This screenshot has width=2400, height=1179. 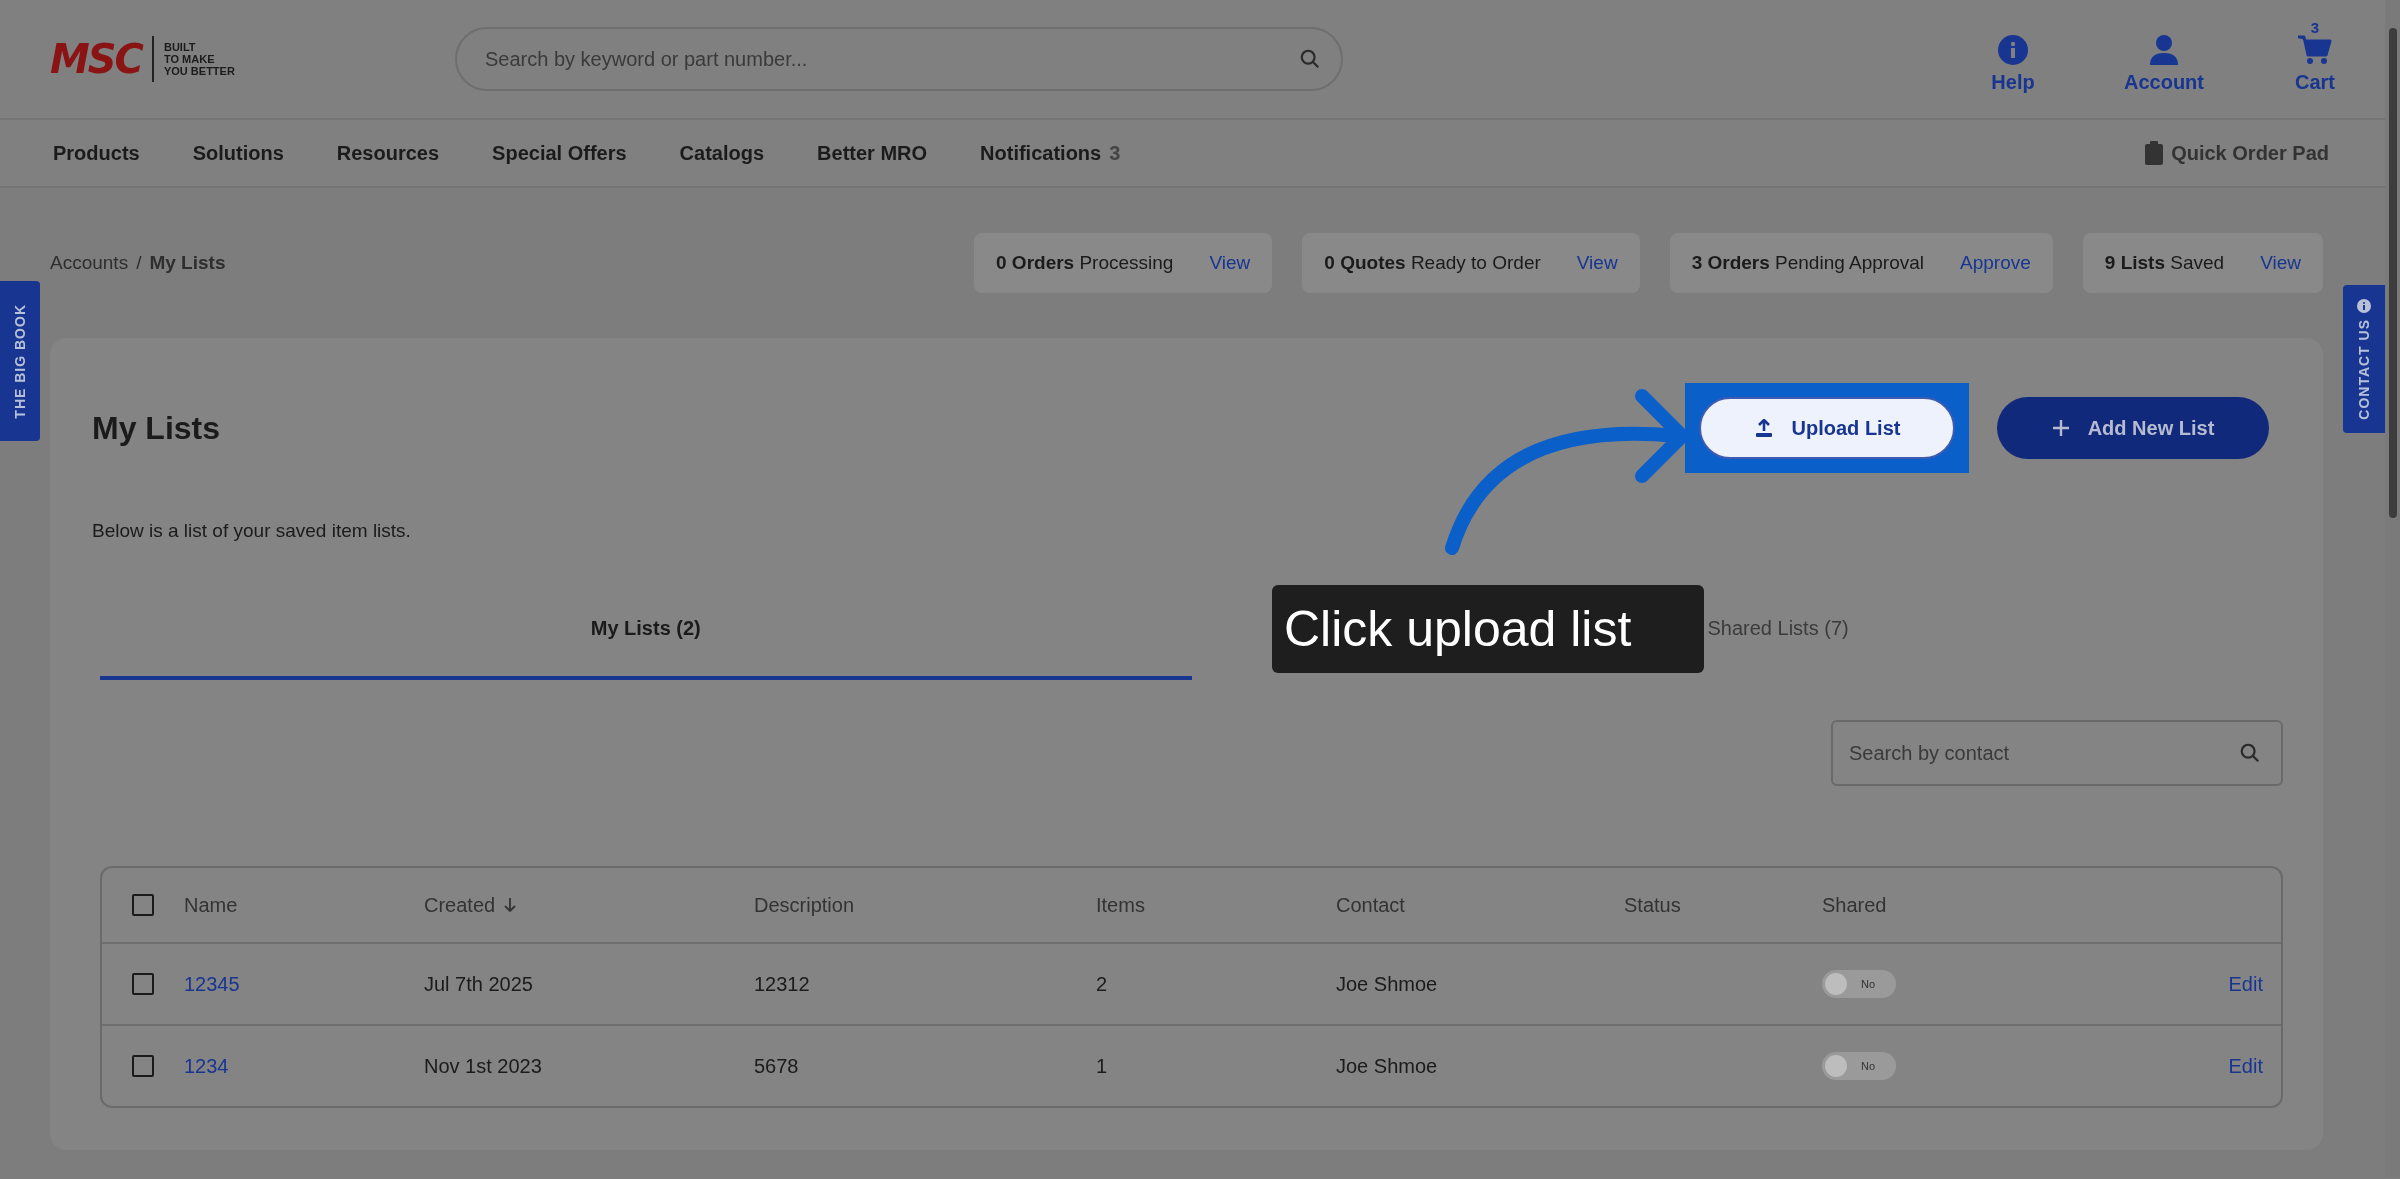 What do you see at coordinates (1807, 263) in the screenshot?
I see `summary-text: 3 Orders Pending Approval` at bounding box center [1807, 263].